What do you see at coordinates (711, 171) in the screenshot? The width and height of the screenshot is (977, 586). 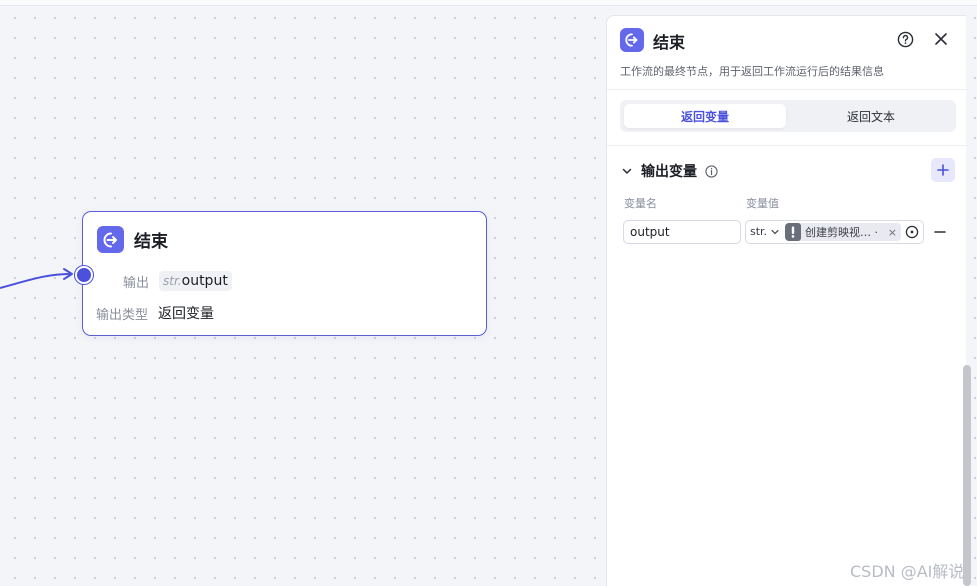 I see `info-icon` at bounding box center [711, 171].